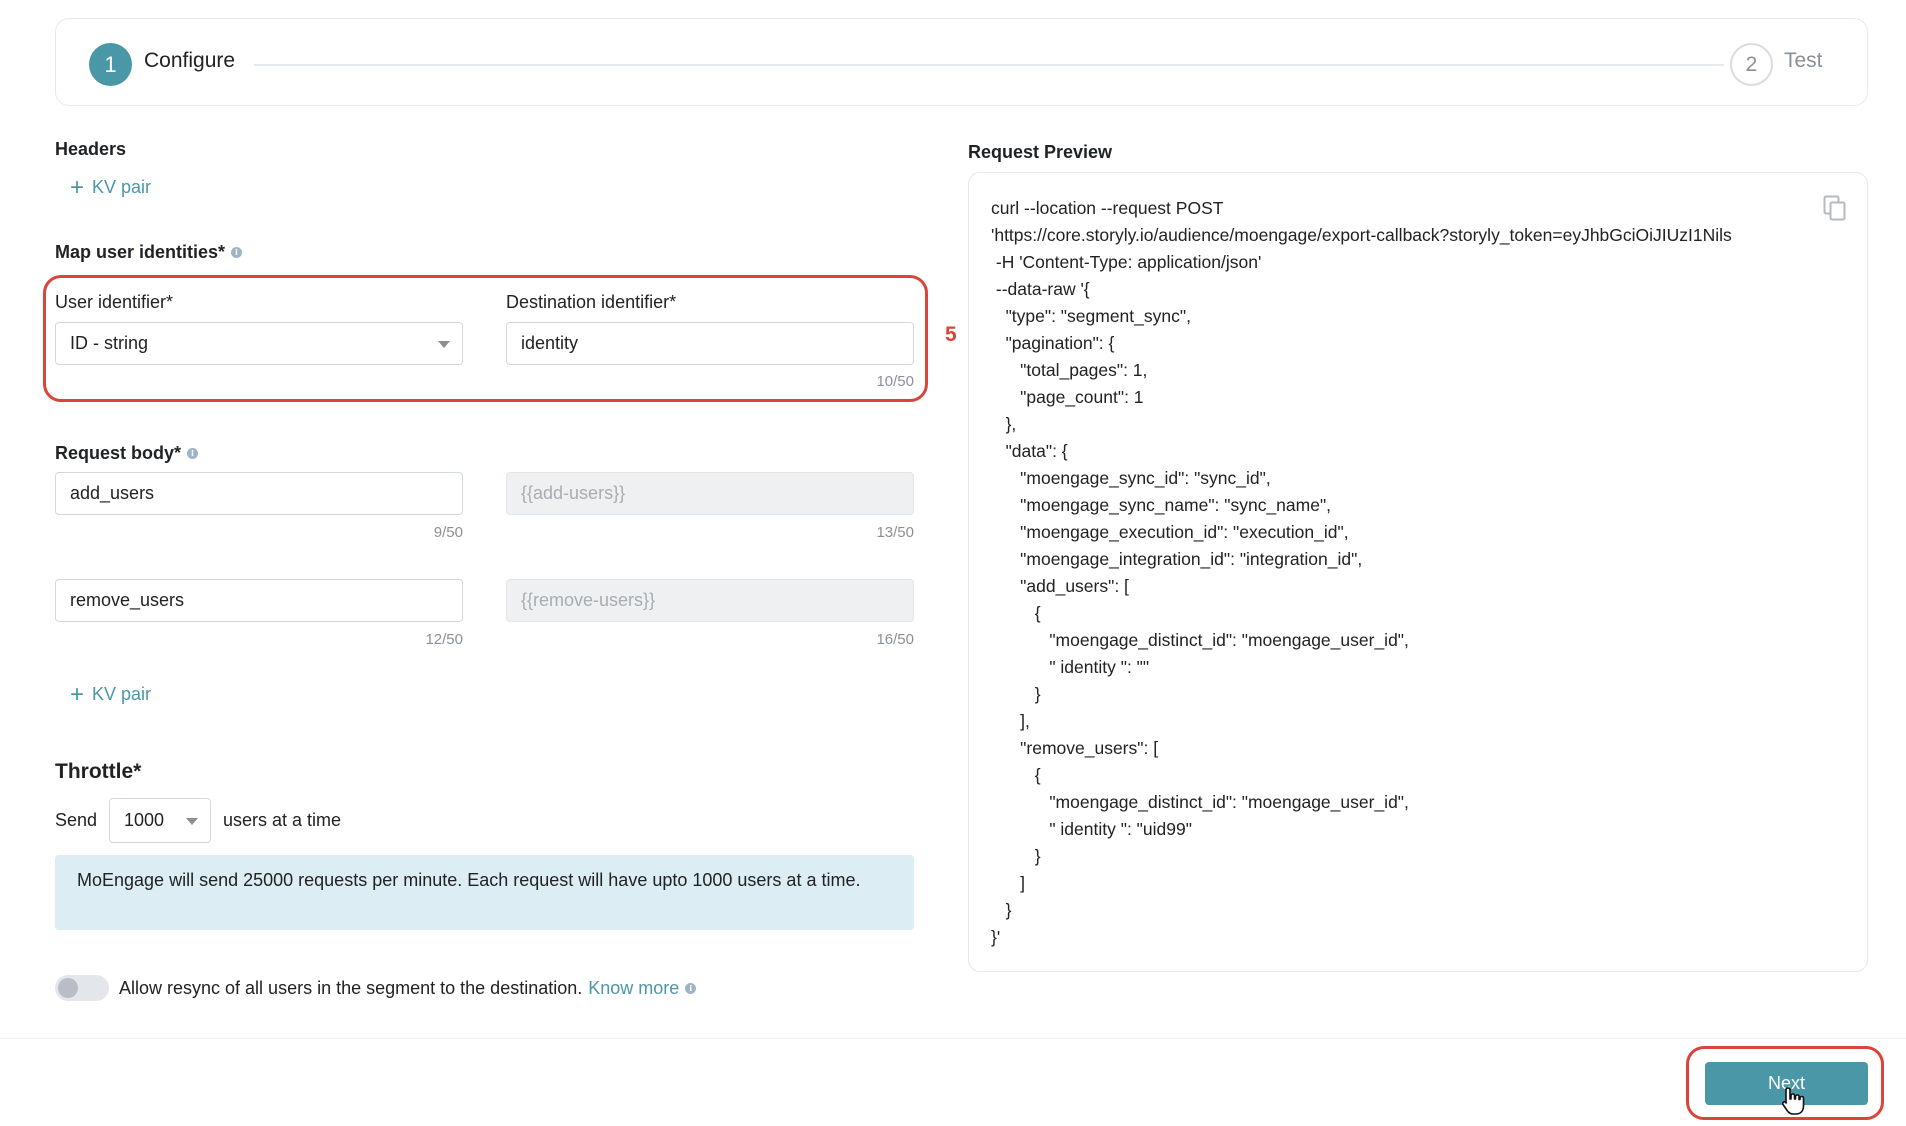 This screenshot has height=1126, width=1906. Describe the element at coordinates (114, 302) in the screenshot. I see `user-identifier-label: User identifier*` at that location.